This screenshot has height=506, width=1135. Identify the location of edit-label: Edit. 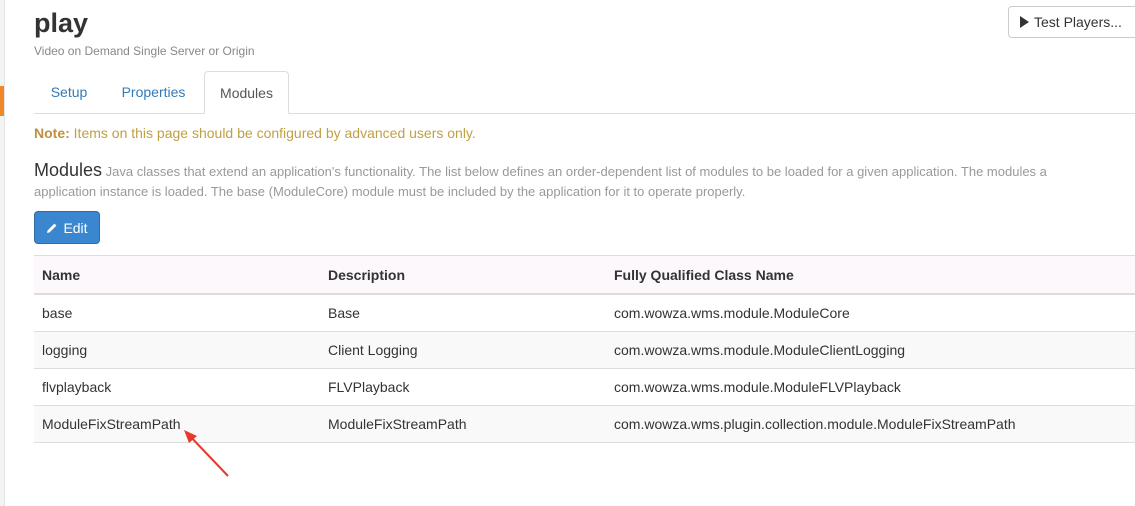
(75, 227).